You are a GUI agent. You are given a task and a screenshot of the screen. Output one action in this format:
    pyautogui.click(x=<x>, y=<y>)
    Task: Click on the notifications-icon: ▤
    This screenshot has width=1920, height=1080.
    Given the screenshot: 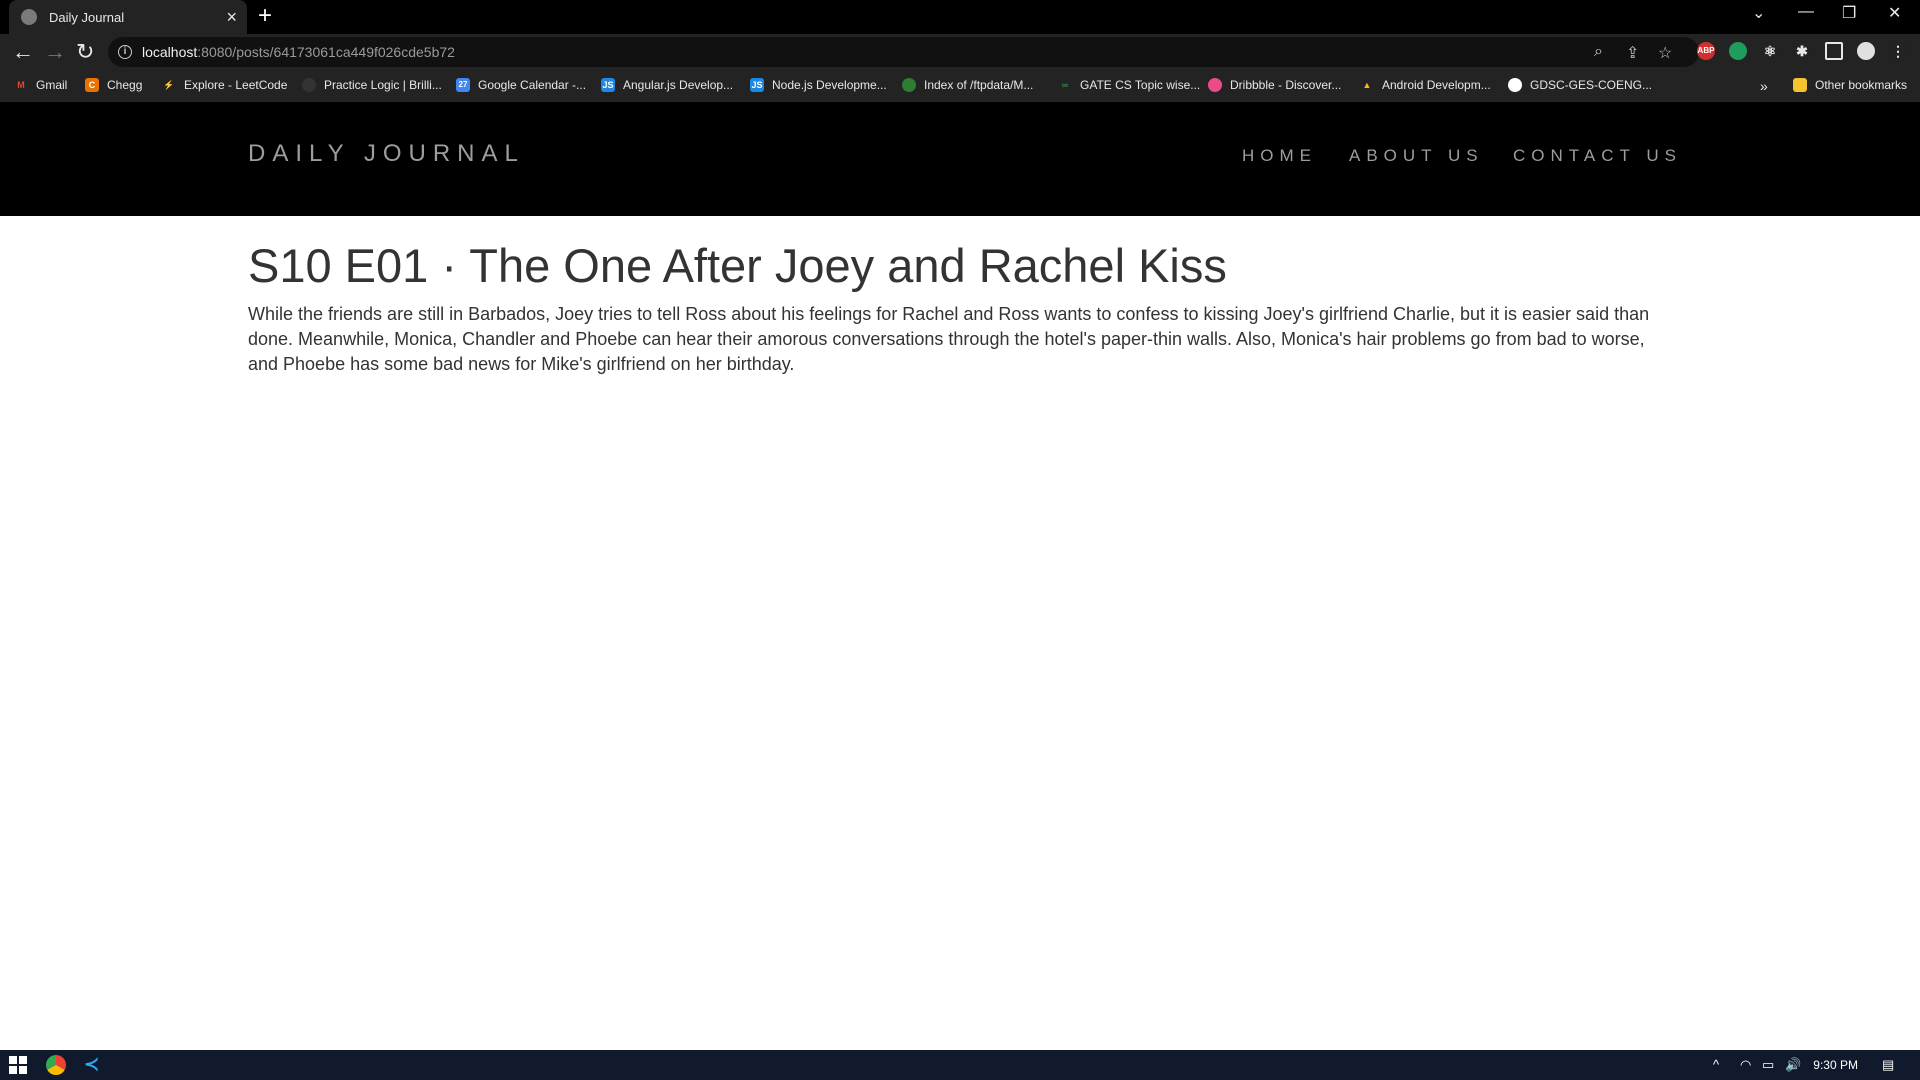 What is the action you would take?
    pyautogui.click(x=1888, y=1065)
    